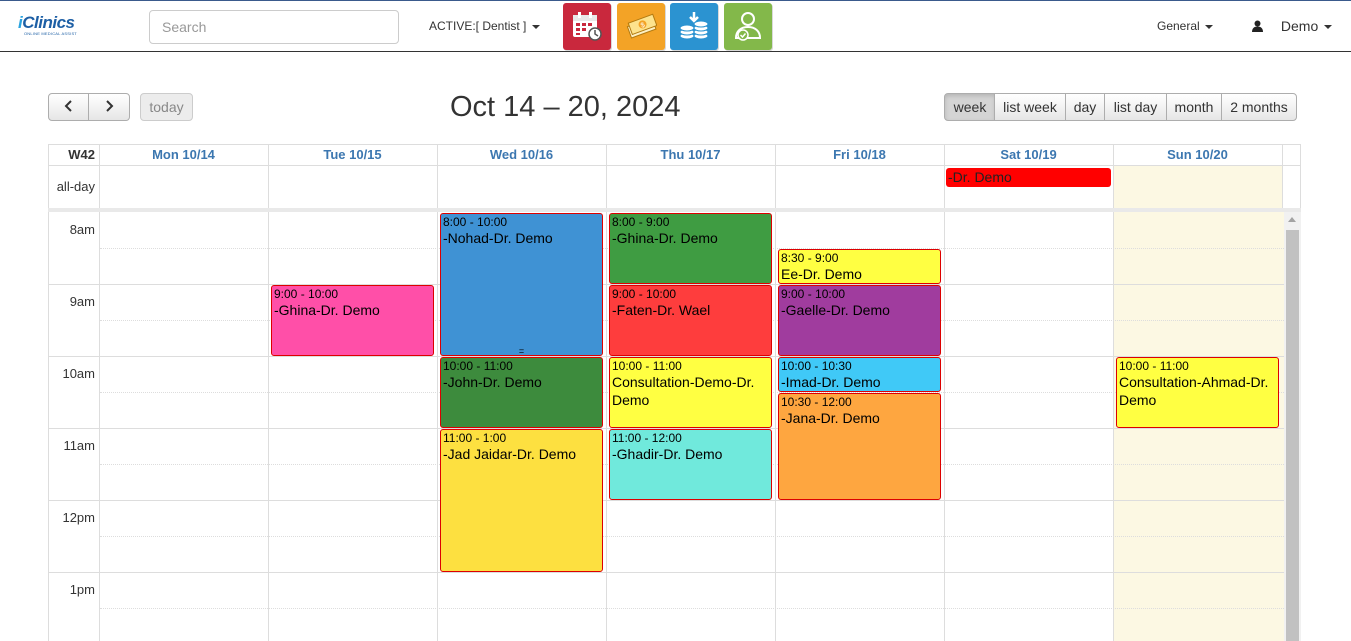  What do you see at coordinates (641, 26) in the screenshot?
I see `money-app-icon: $` at bounding box center [641, 26].